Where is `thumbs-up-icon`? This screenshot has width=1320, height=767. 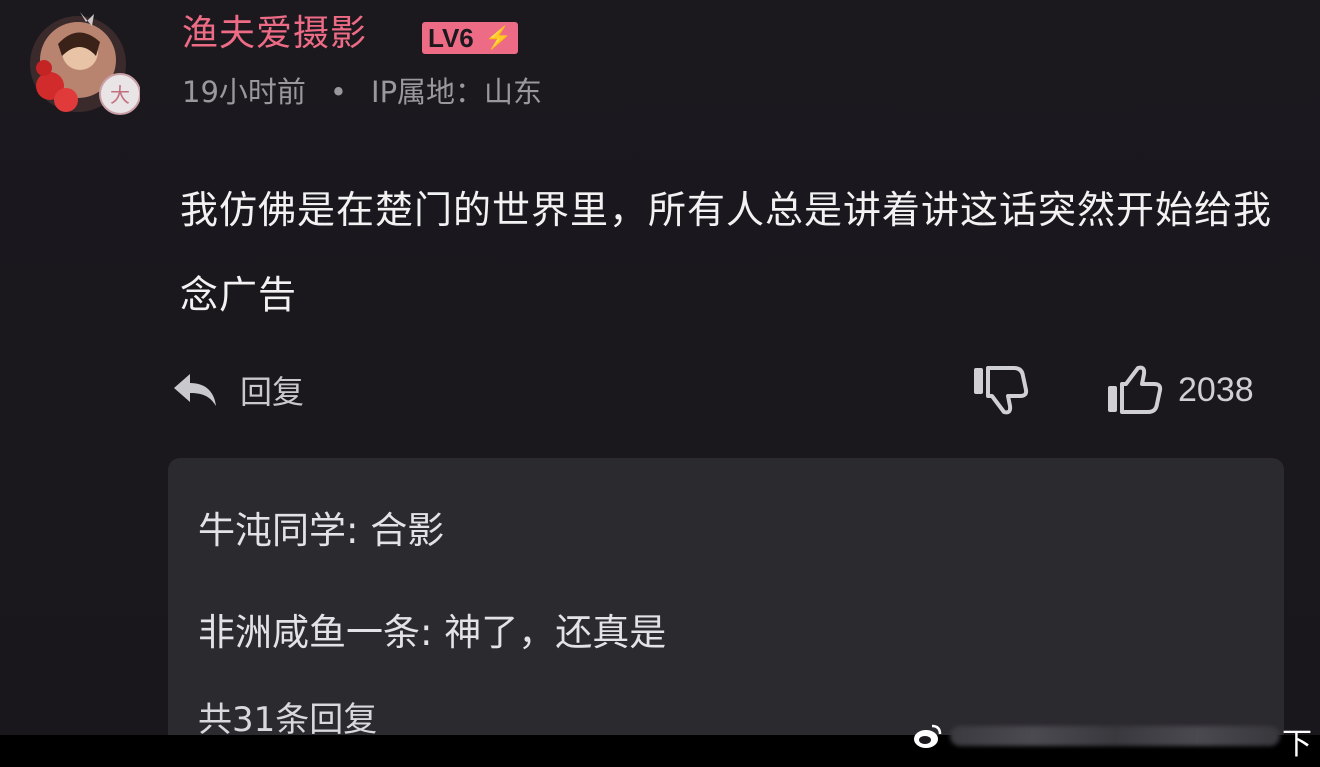
thumbs-up-icon is located at coordinates (1135, 389).